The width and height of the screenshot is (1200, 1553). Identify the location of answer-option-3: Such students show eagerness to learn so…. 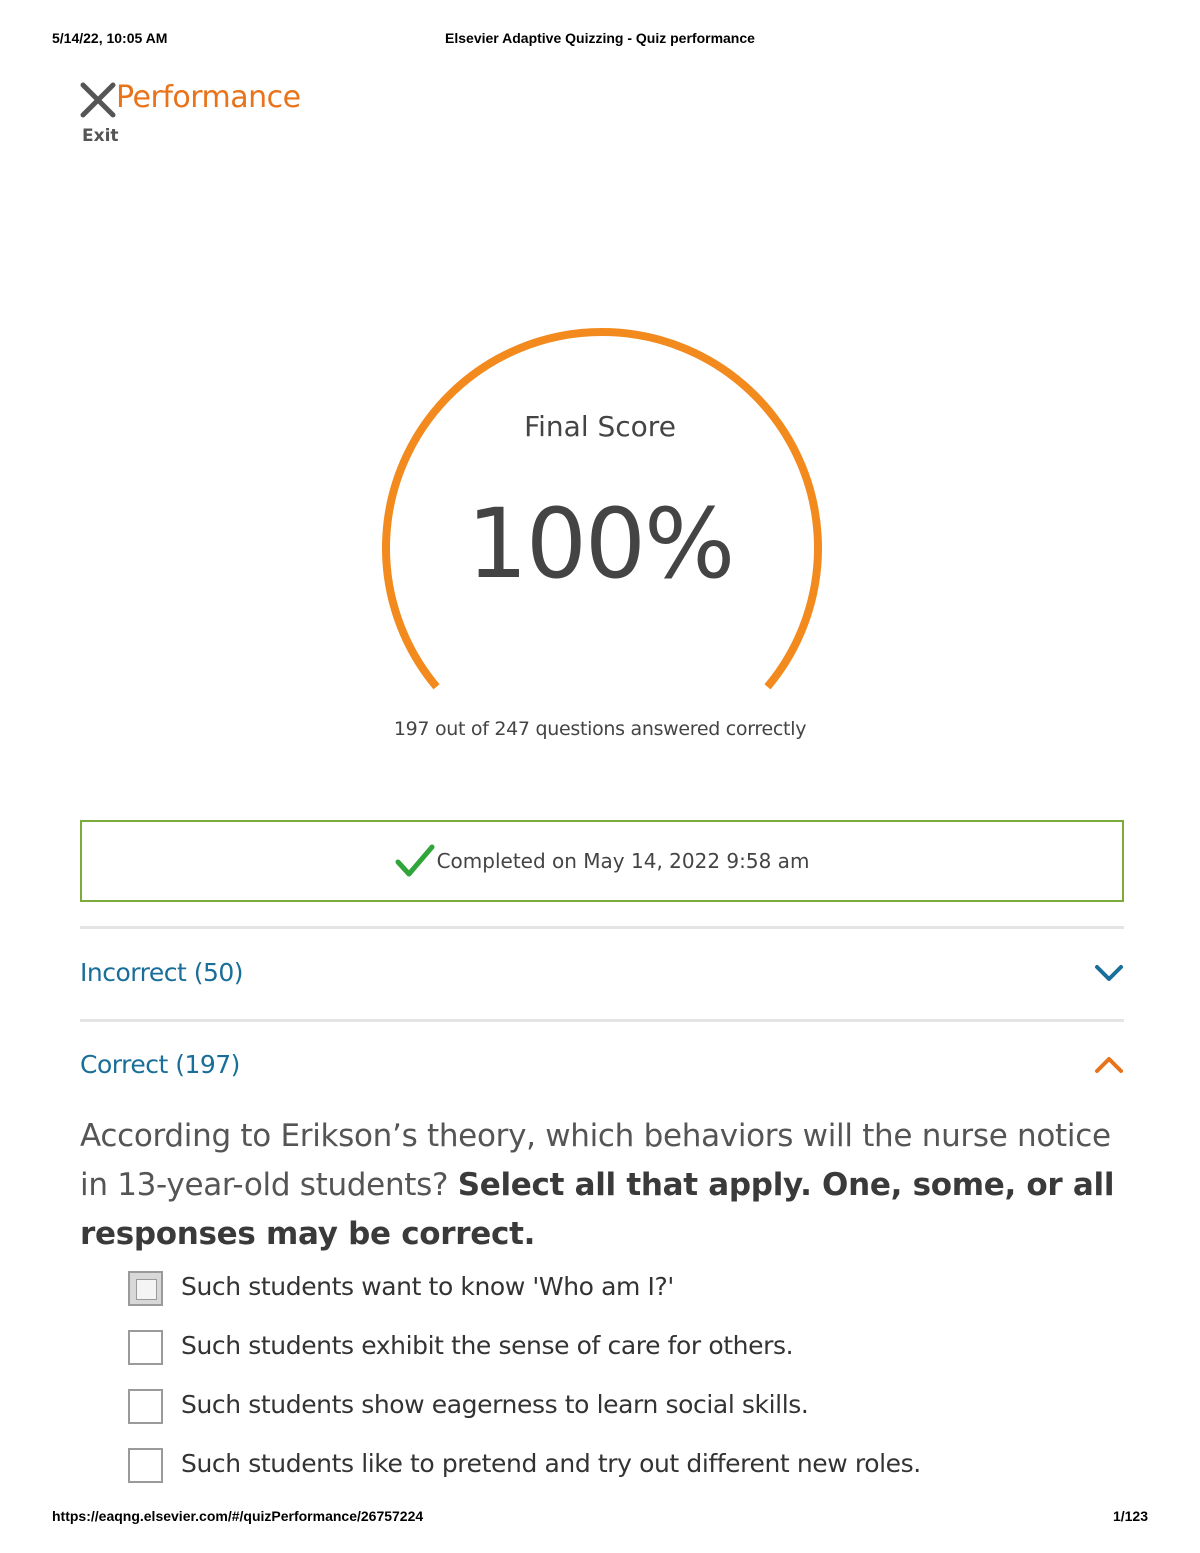
(626, 1406).